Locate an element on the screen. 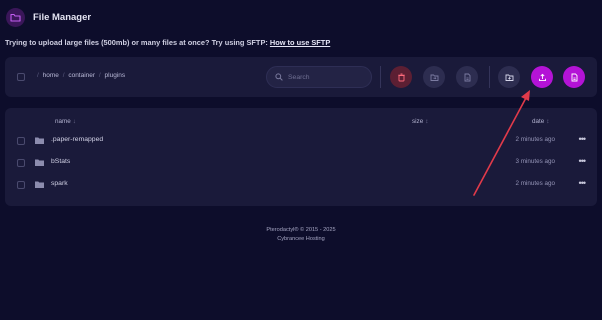 The height and width of the screenshot is (320, 602). table-row: .paper-remapped 2 minutes ago ••• is located at coordinates (301, 141).